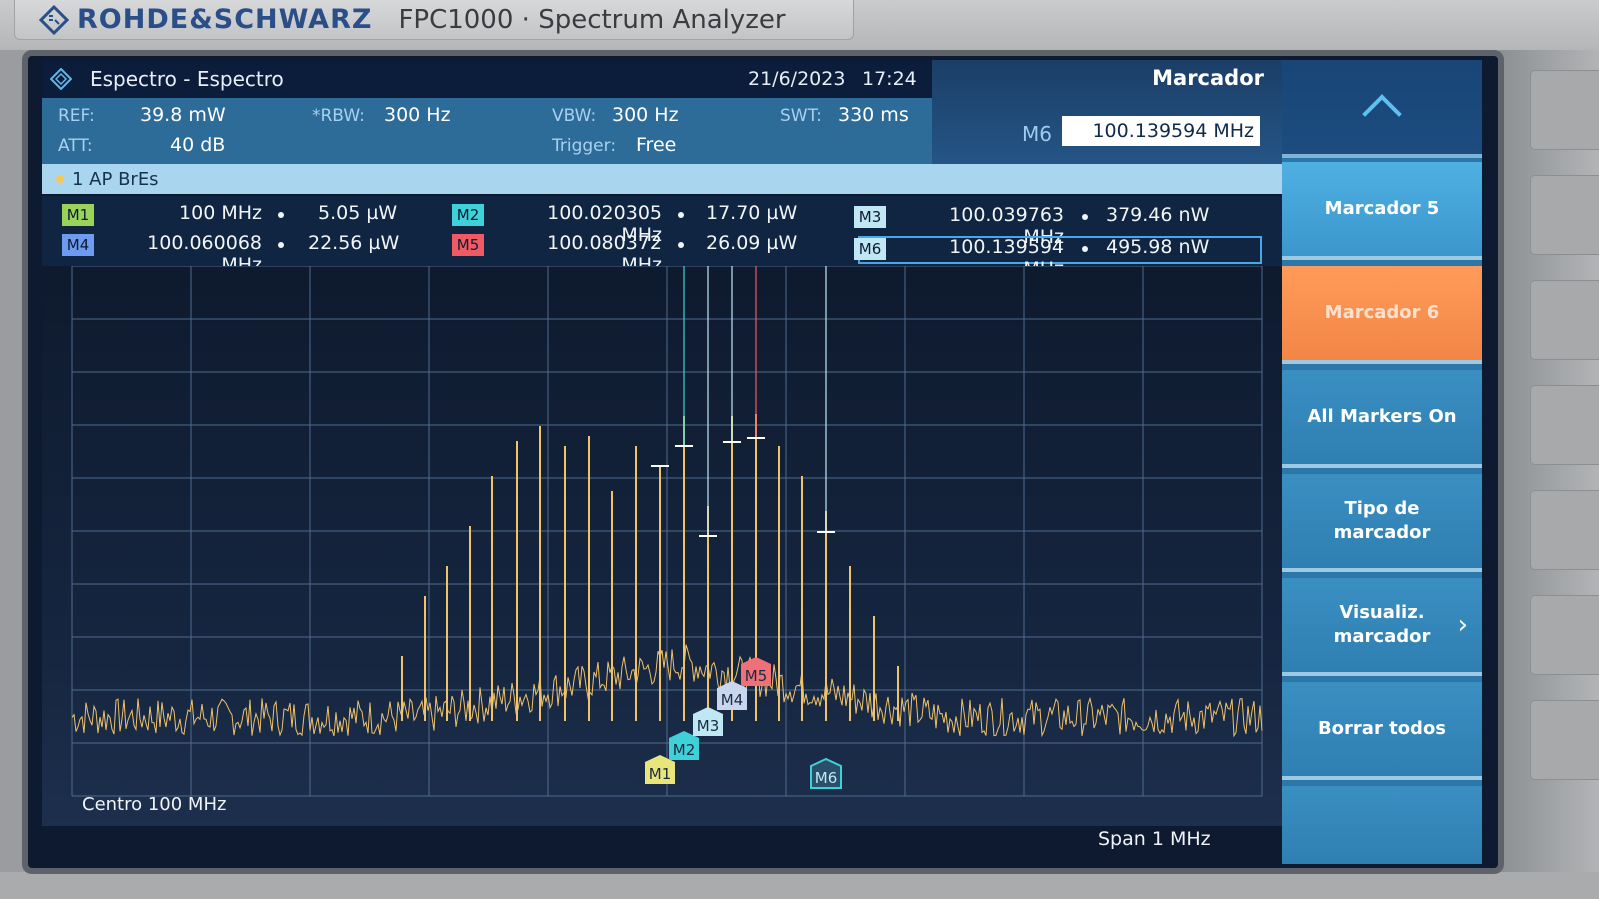 The height and width of the screenshot is (899, 1599). Describe the element at coordinates (358, 213) in the screenshot. I see `marker-m1-power: 5.05 µW` at that location.